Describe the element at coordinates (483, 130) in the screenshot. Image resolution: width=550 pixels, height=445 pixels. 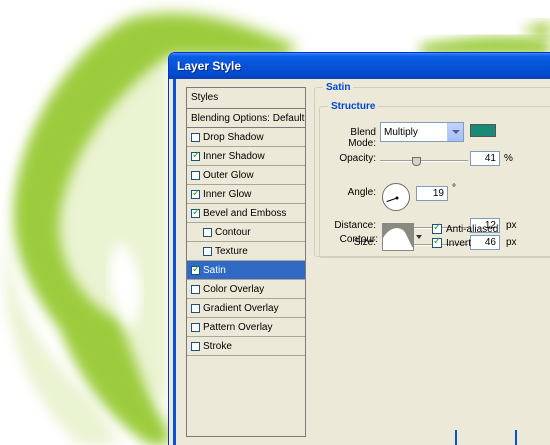
I see `satin-color-swatch` at that location.